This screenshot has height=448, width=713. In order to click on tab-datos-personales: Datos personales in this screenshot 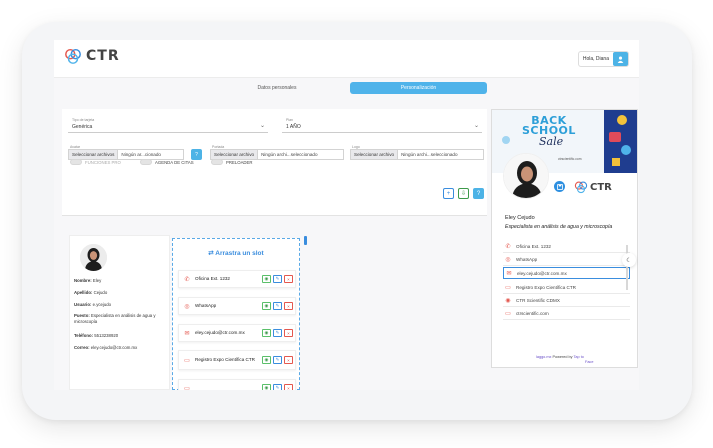, I will do `click(277, 88)`.